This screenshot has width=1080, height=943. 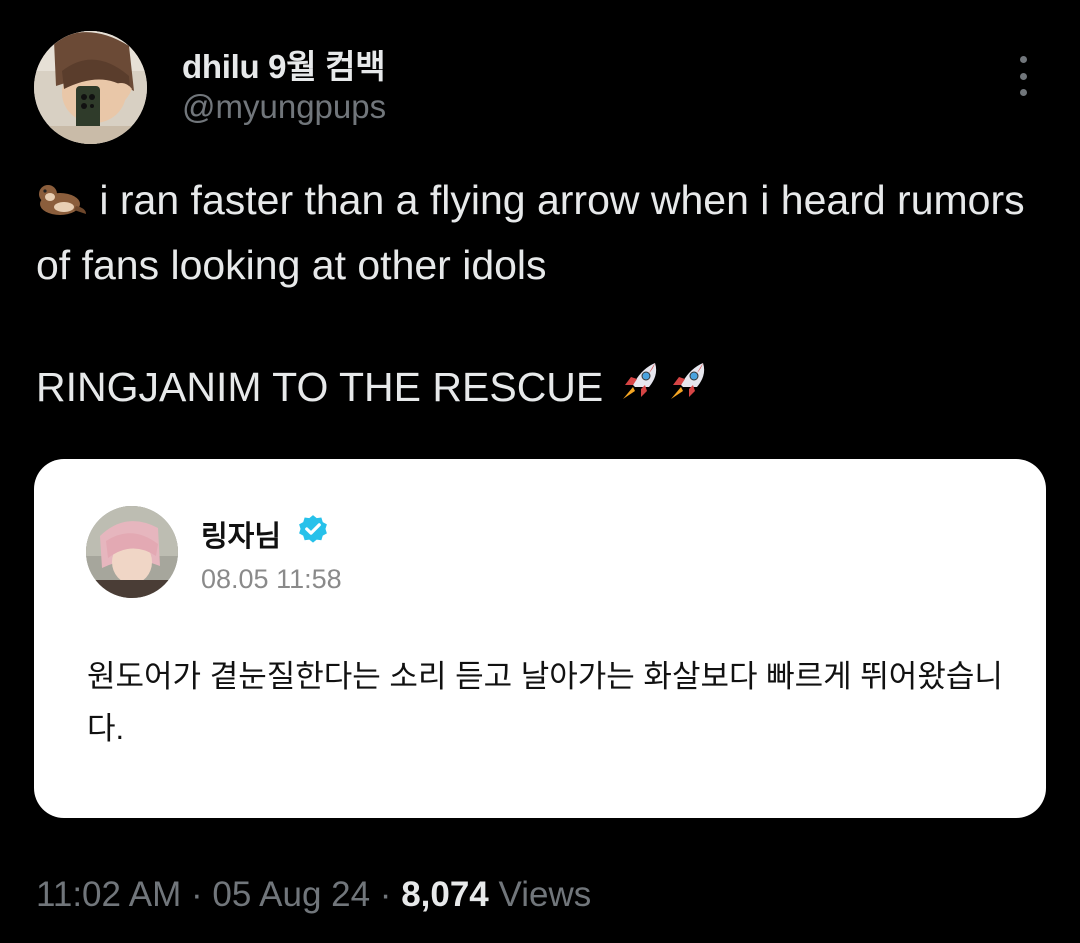 I want to click on quoted-avatar-photo, so click(x=132, y=552).